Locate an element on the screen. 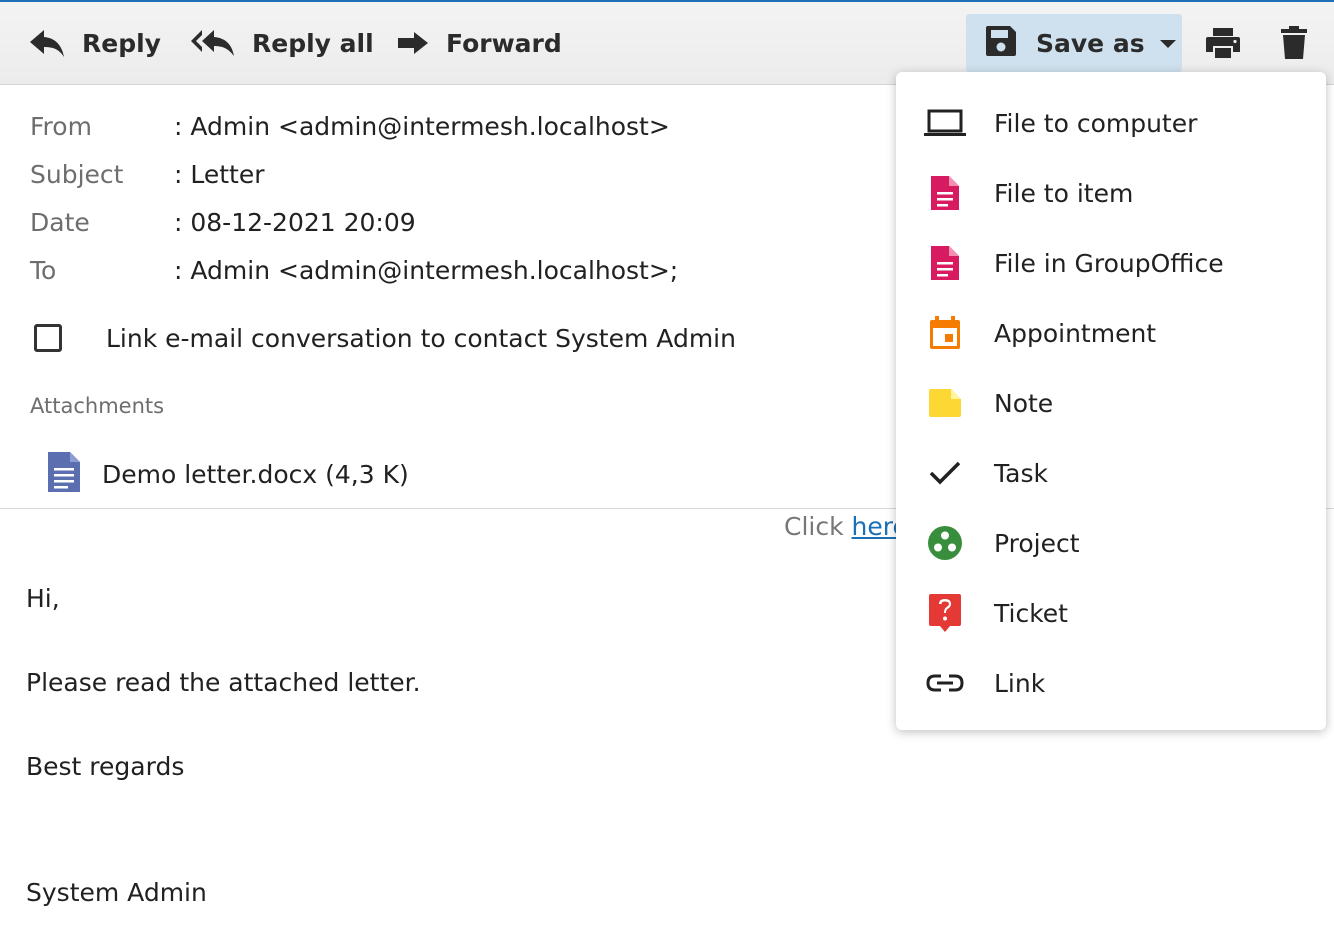  header-to-row: To : Admin <admin@intermesh.localhost>; is located at coordinates (354, 270).